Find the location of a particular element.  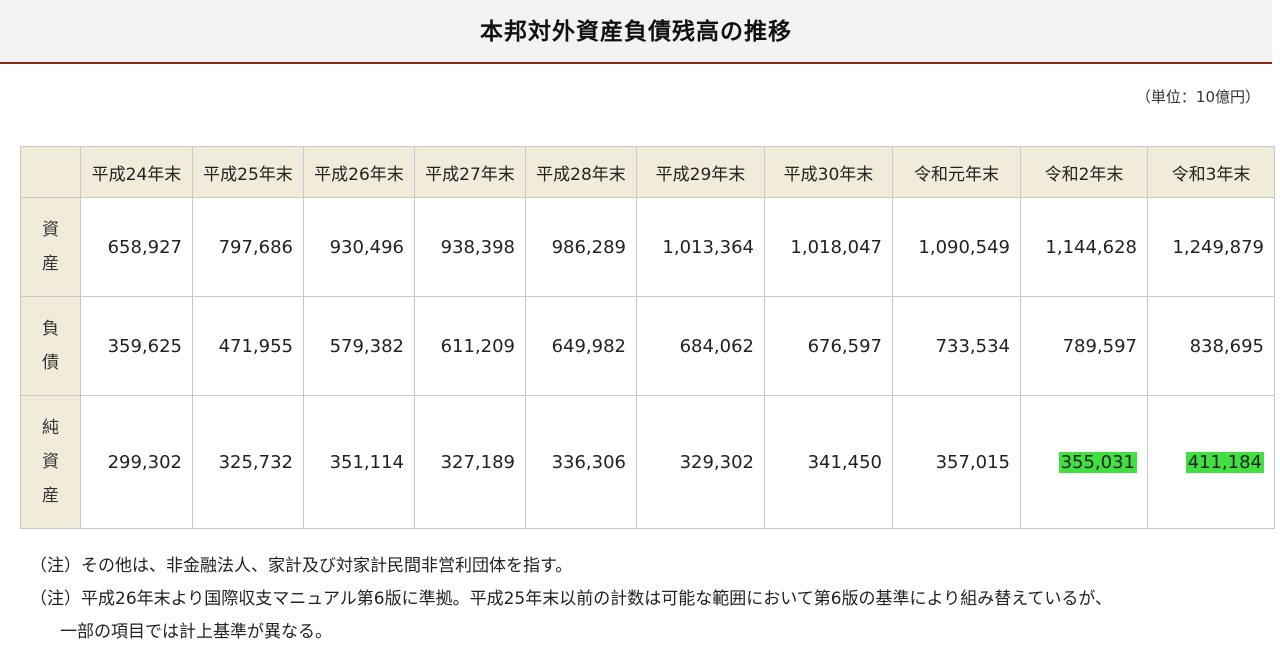

table-cell: 341,450 is located at coordinates (828, 462).